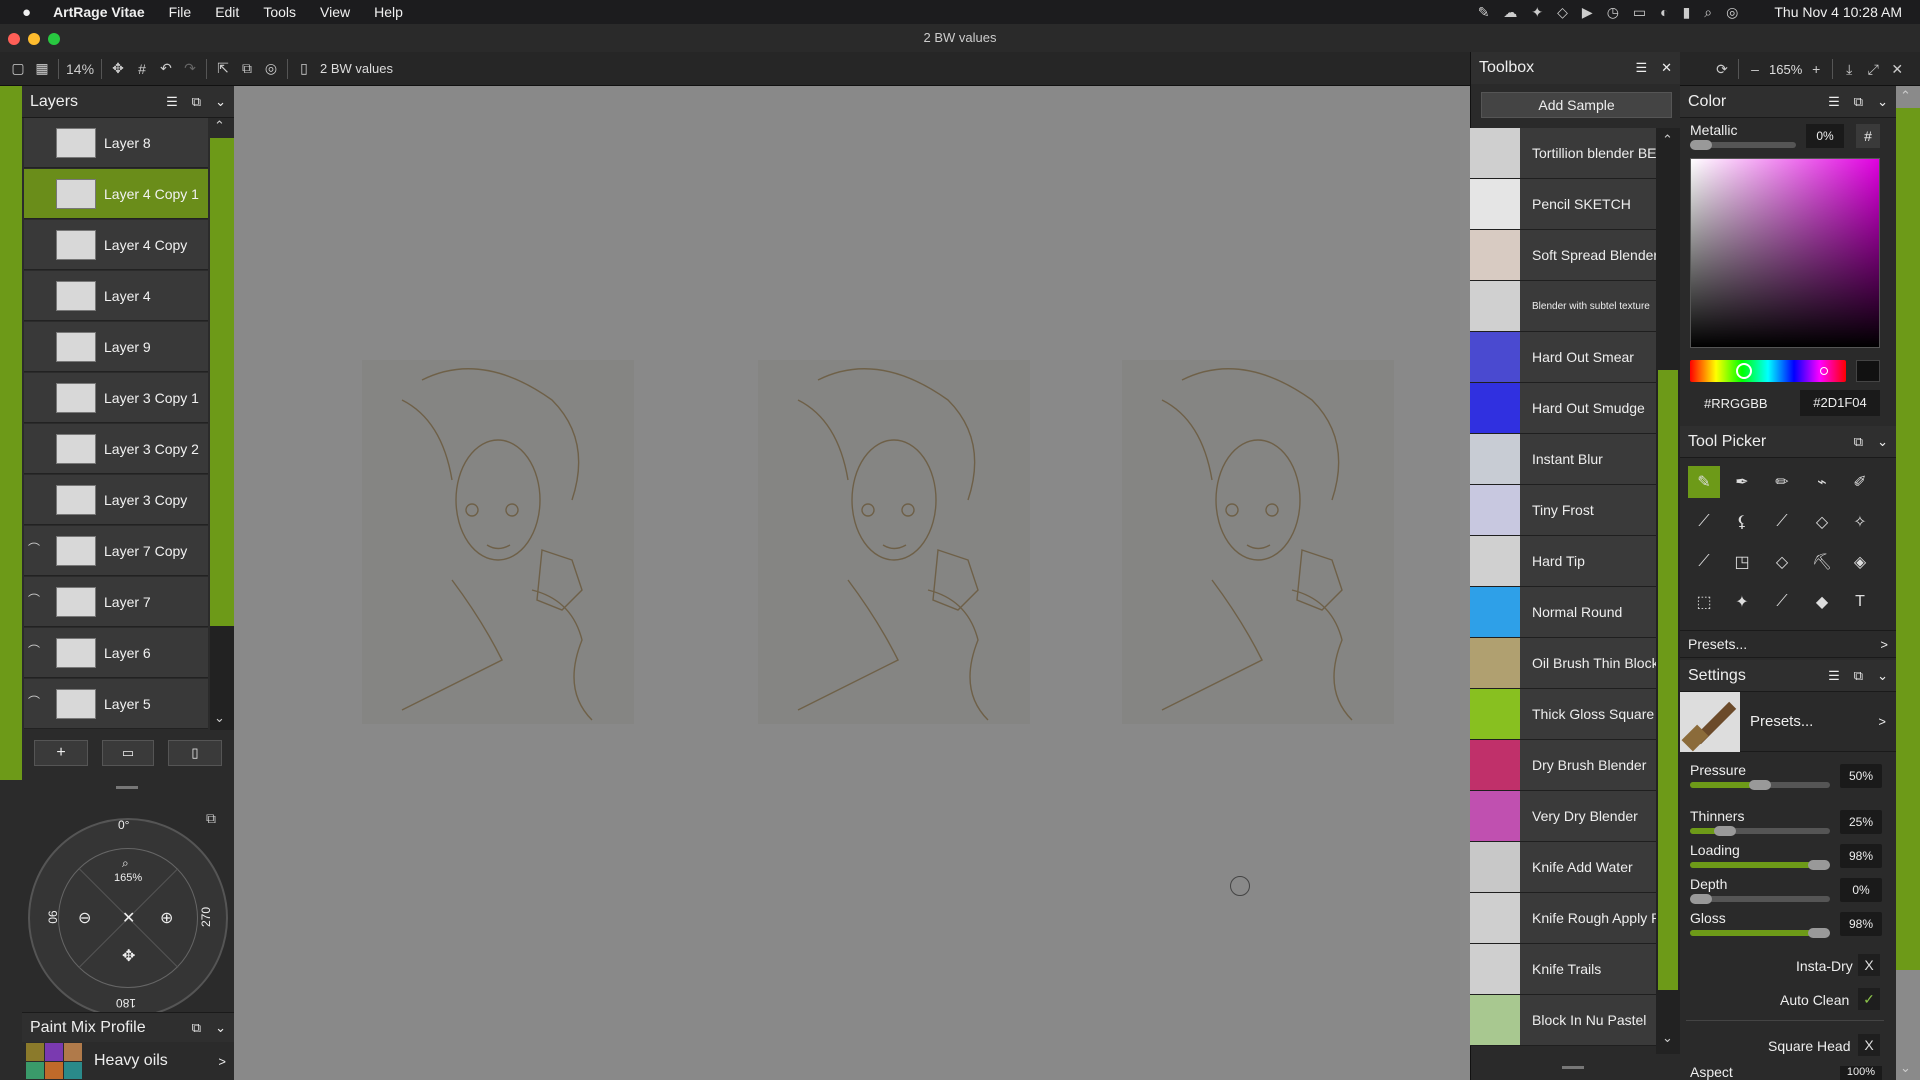  I want to click on settings-presets-row: Presets... >, so click(1788, 721).